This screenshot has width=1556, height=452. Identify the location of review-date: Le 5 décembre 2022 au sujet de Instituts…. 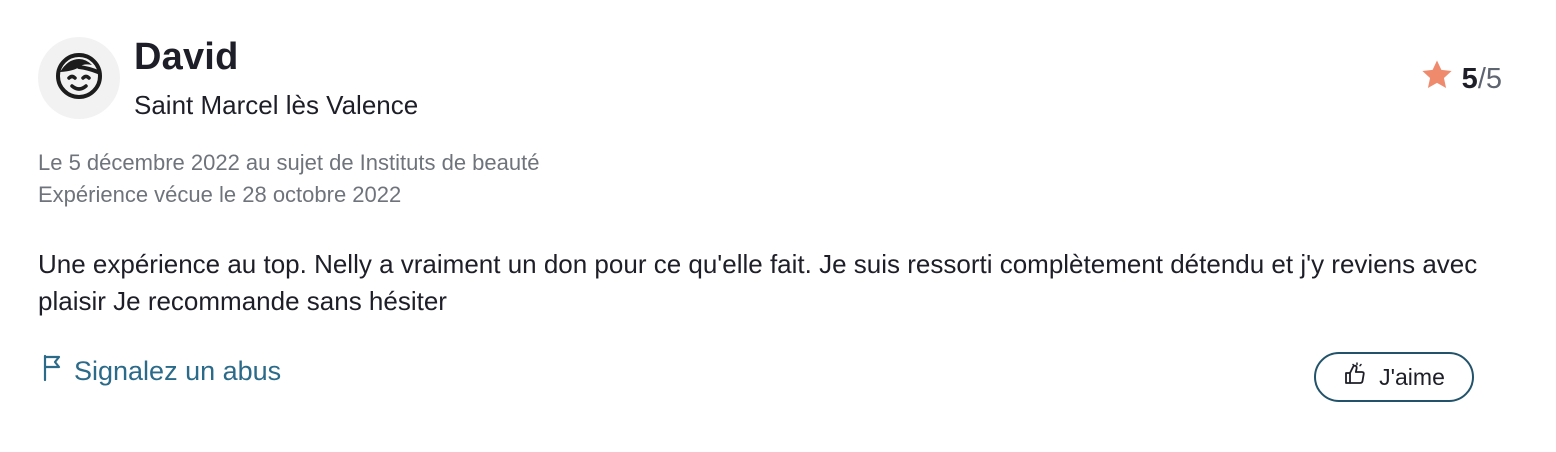
(289, 162).